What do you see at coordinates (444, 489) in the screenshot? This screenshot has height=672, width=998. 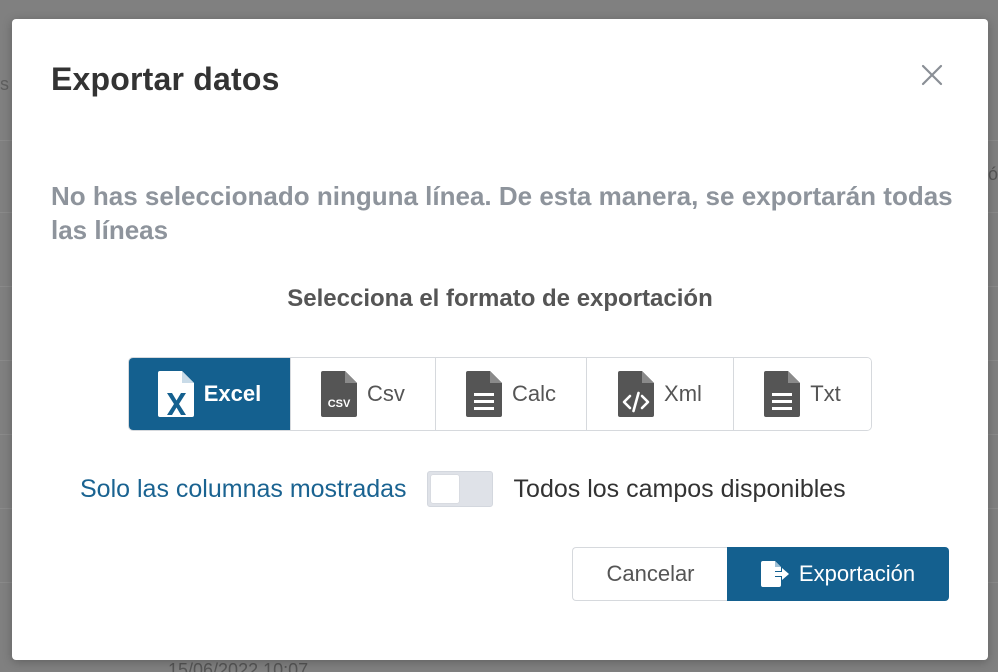 I see `toggle-knob` at bounding box center [444, 489].